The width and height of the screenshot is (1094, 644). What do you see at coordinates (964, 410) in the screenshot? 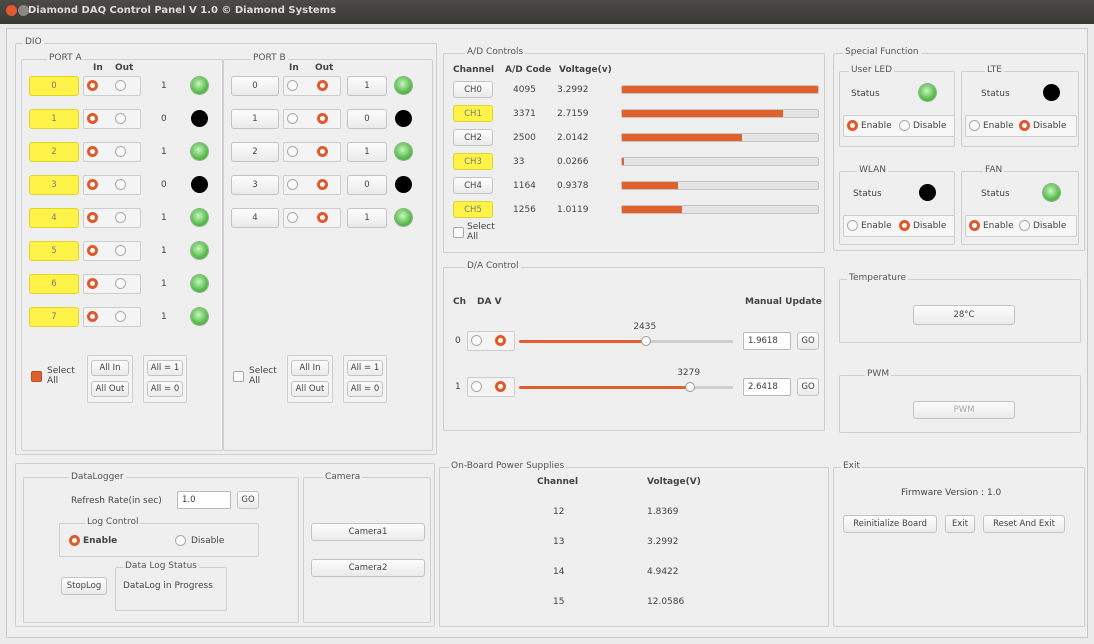
I see `pwm-button: PWM` at bounding box center [964, 410].